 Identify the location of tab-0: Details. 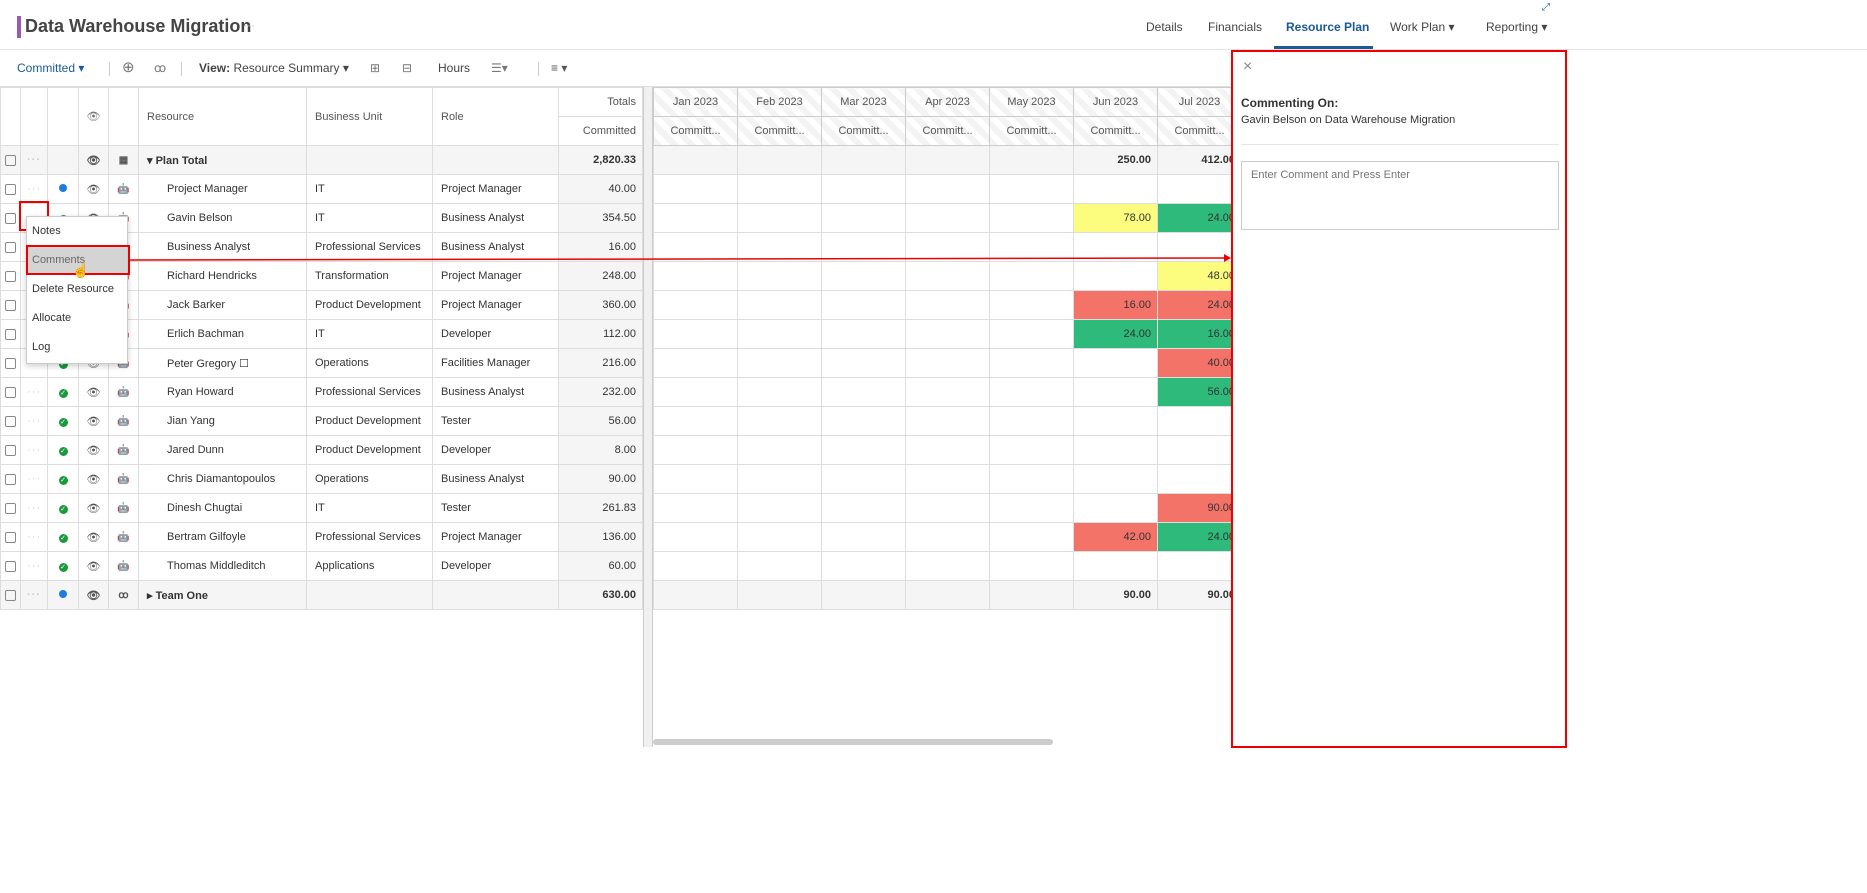
(1164, 27).